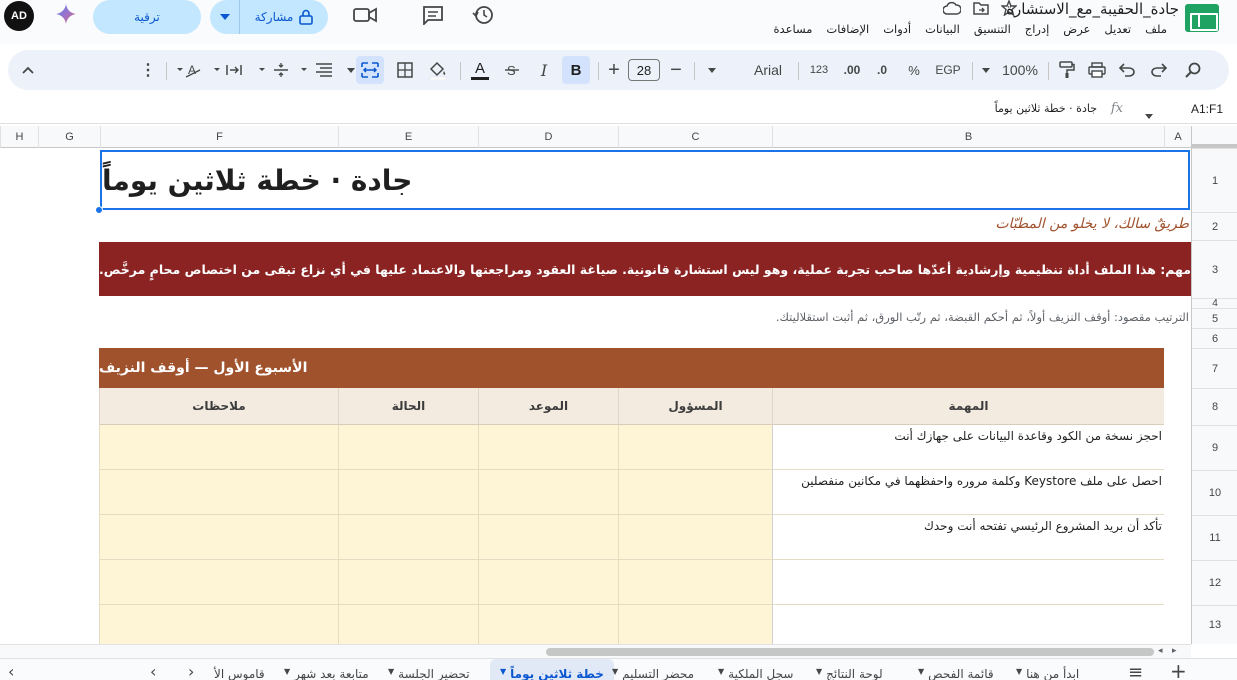 Image resolution: width=1237 pixels, height=680 pixels. I want to click on sheet-subtitle-cell: طريقٌ سالك، لا يخلو من المطبّات, so click(1092, 224).